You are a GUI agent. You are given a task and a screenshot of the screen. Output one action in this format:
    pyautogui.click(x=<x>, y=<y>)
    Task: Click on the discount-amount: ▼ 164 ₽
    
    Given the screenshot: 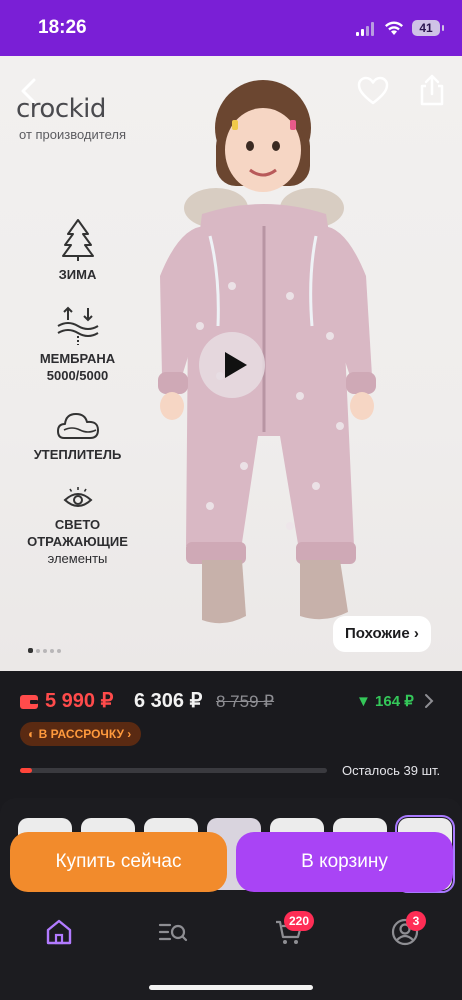 What is the action you would take?
    pyautogui.click(x=385, y=701)
    